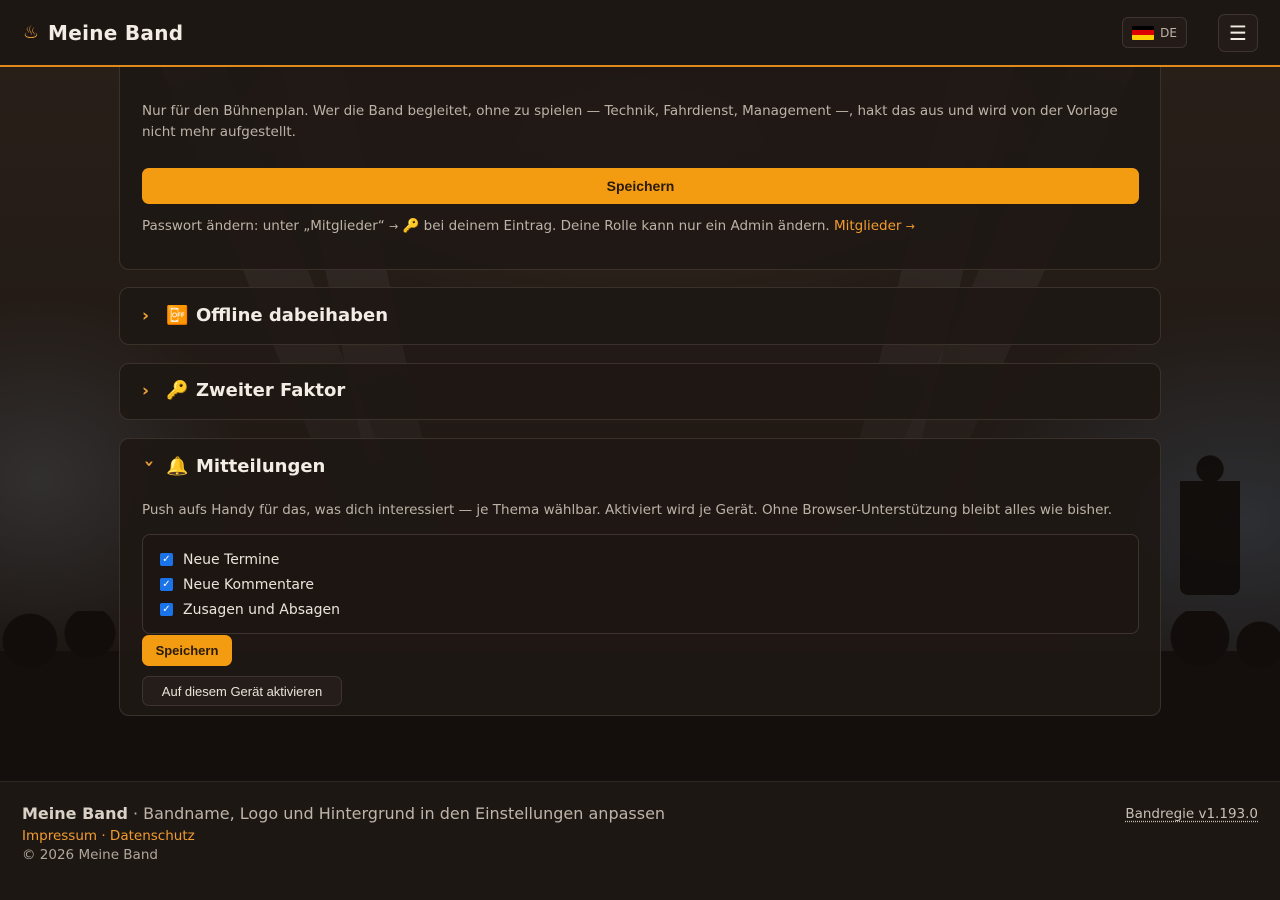 This screenshot has width=1280, height=900. Describe the element at coordinates (640, 559) in the screenshot. I see `option-new-events: ✓ Neue Termine` at that location.